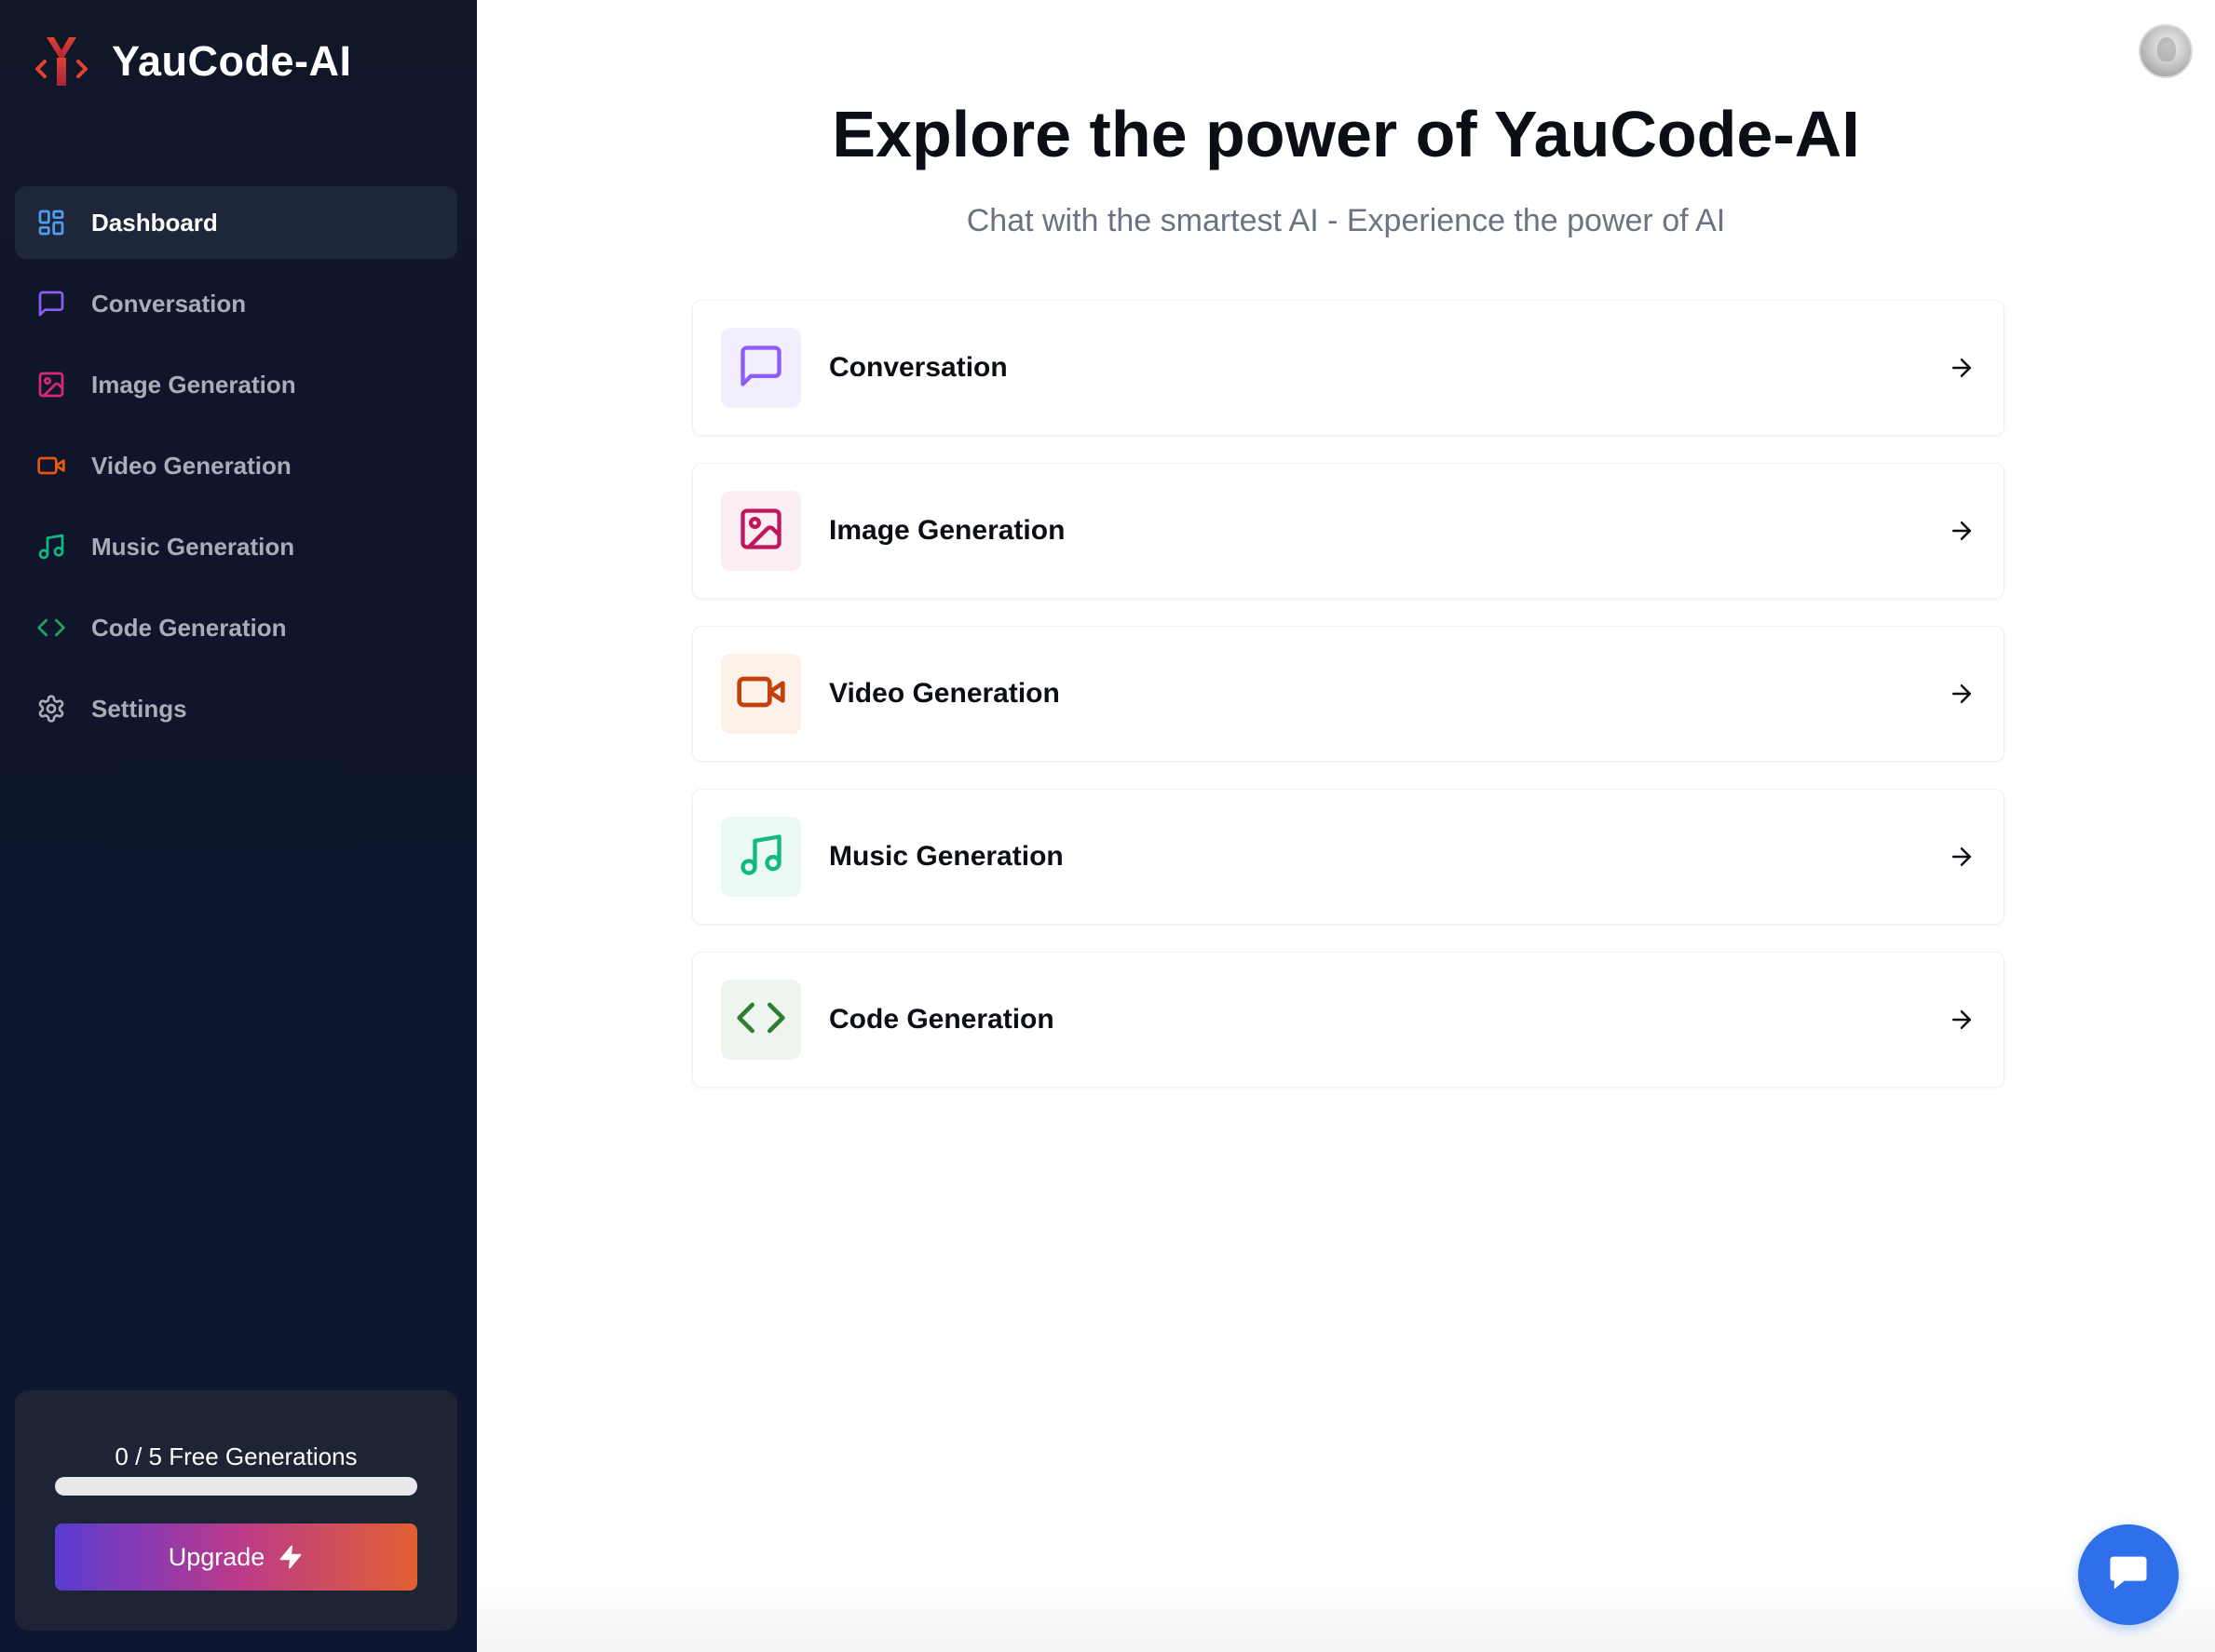 This screenshot has width=2215, height=1652. Describe the element at coordinates (236, 1486) in the screenshot. I see `free-generations-progress` at that location.